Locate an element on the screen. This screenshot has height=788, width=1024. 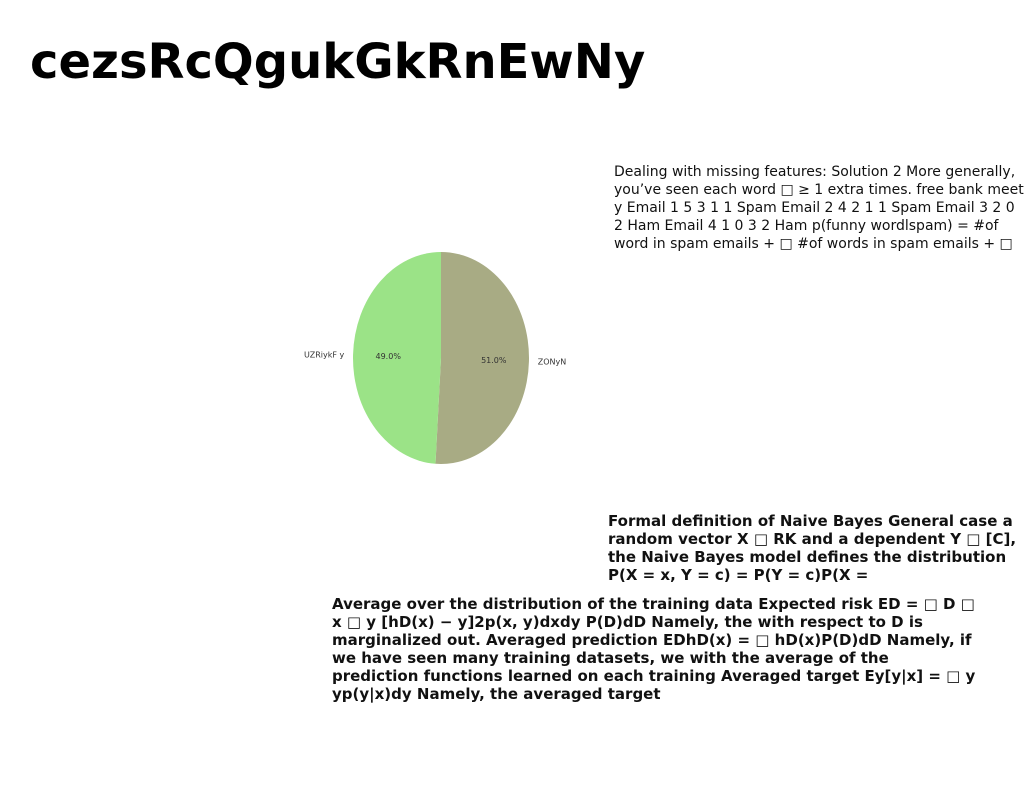
pie-category-label: UZRiykF y is located at coordinates (324, 354).